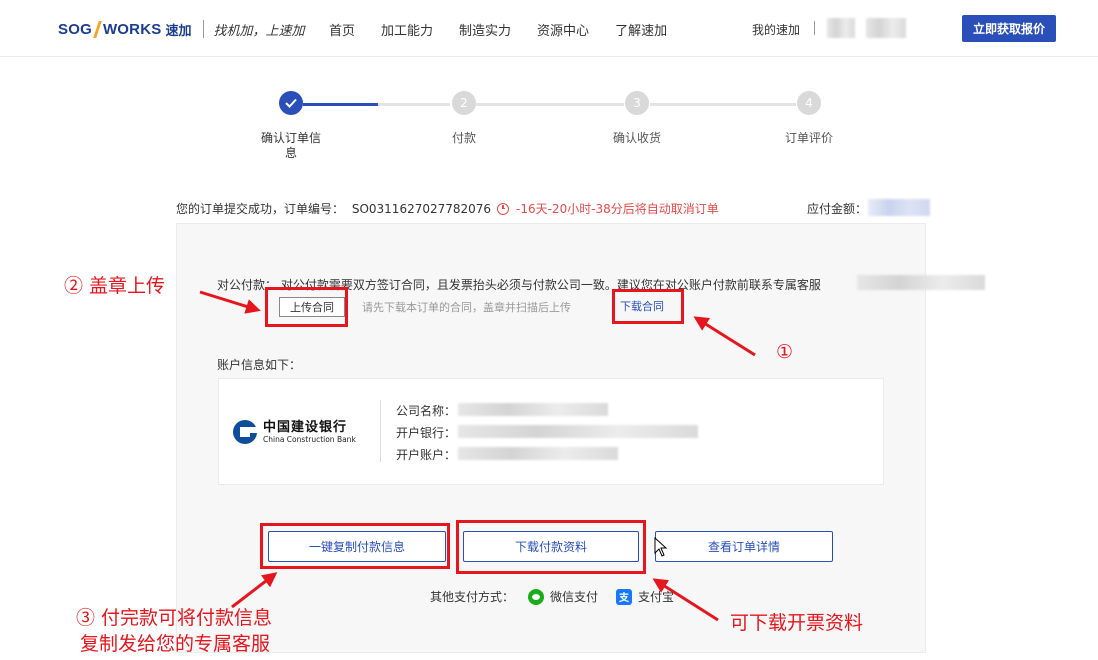 The image size is (1098, 660). I want to click on arrow-to-upload, so click(230, 302).